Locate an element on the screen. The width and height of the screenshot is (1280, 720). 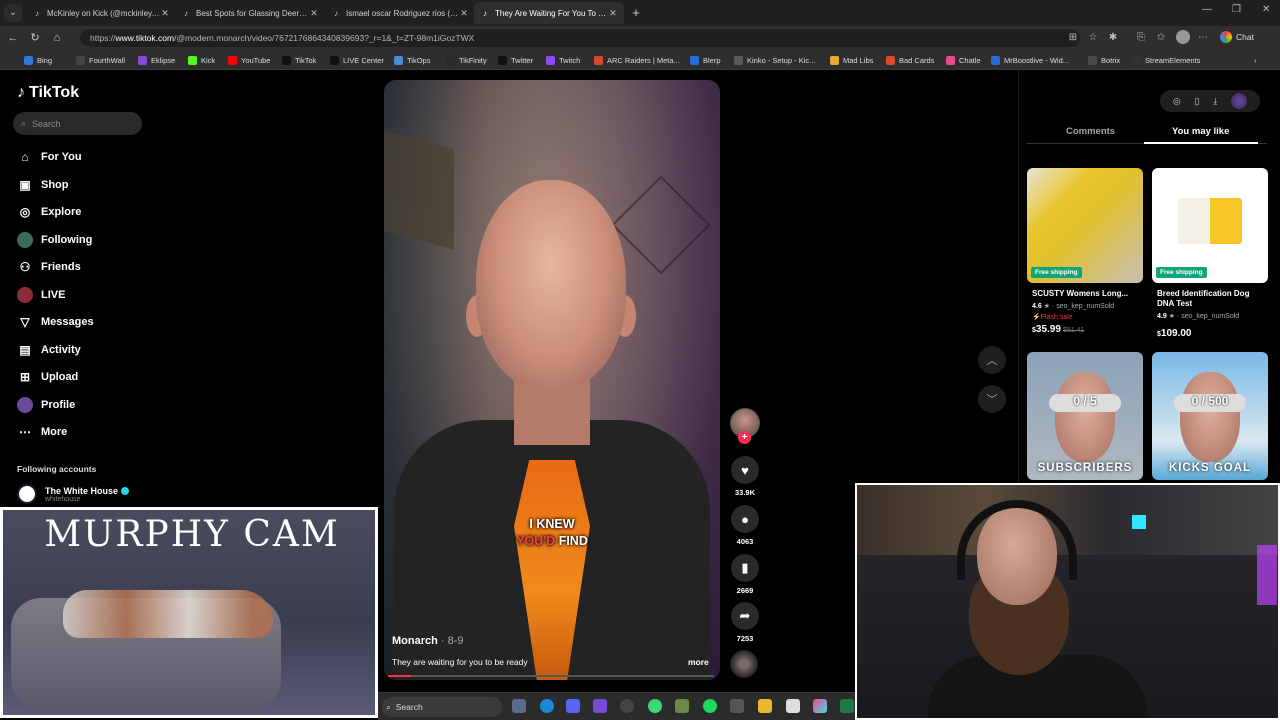
video-author: Monarch · 8-9 is located at coordinates (428, 641).